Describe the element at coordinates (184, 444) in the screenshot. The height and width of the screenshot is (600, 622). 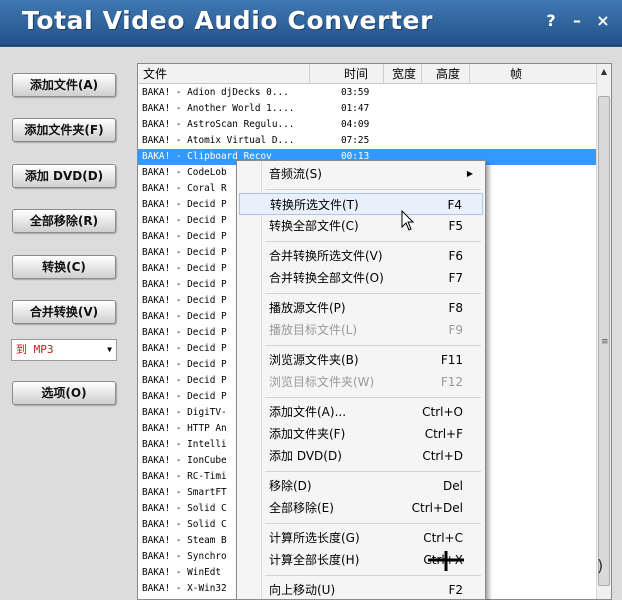
I see `row-file-name: BAKA! - Intelli` at that location.